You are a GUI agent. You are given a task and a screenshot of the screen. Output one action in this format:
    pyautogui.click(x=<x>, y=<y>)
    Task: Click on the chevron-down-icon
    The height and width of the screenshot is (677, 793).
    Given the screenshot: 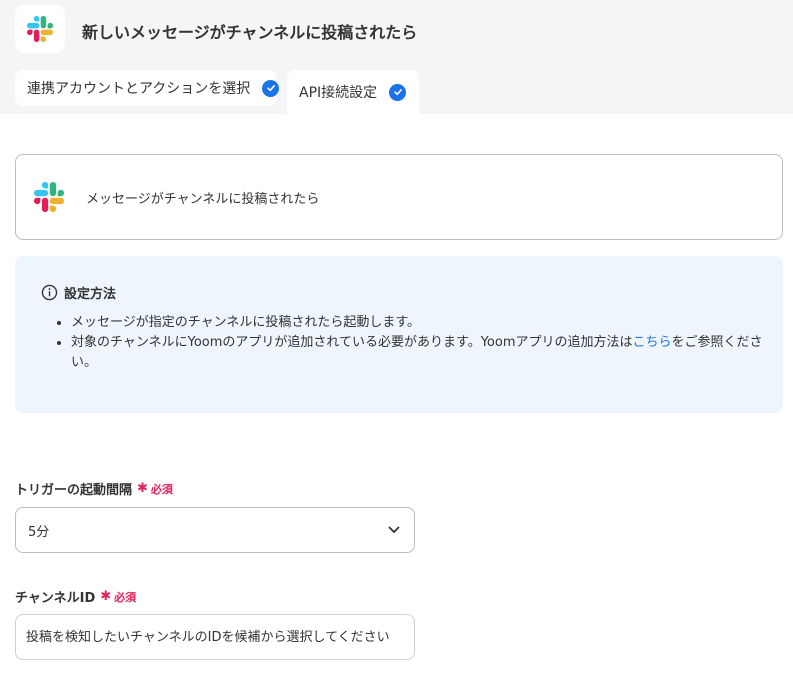 What is the action you would take?
    pyautogui.click(x=394, y=529)
    